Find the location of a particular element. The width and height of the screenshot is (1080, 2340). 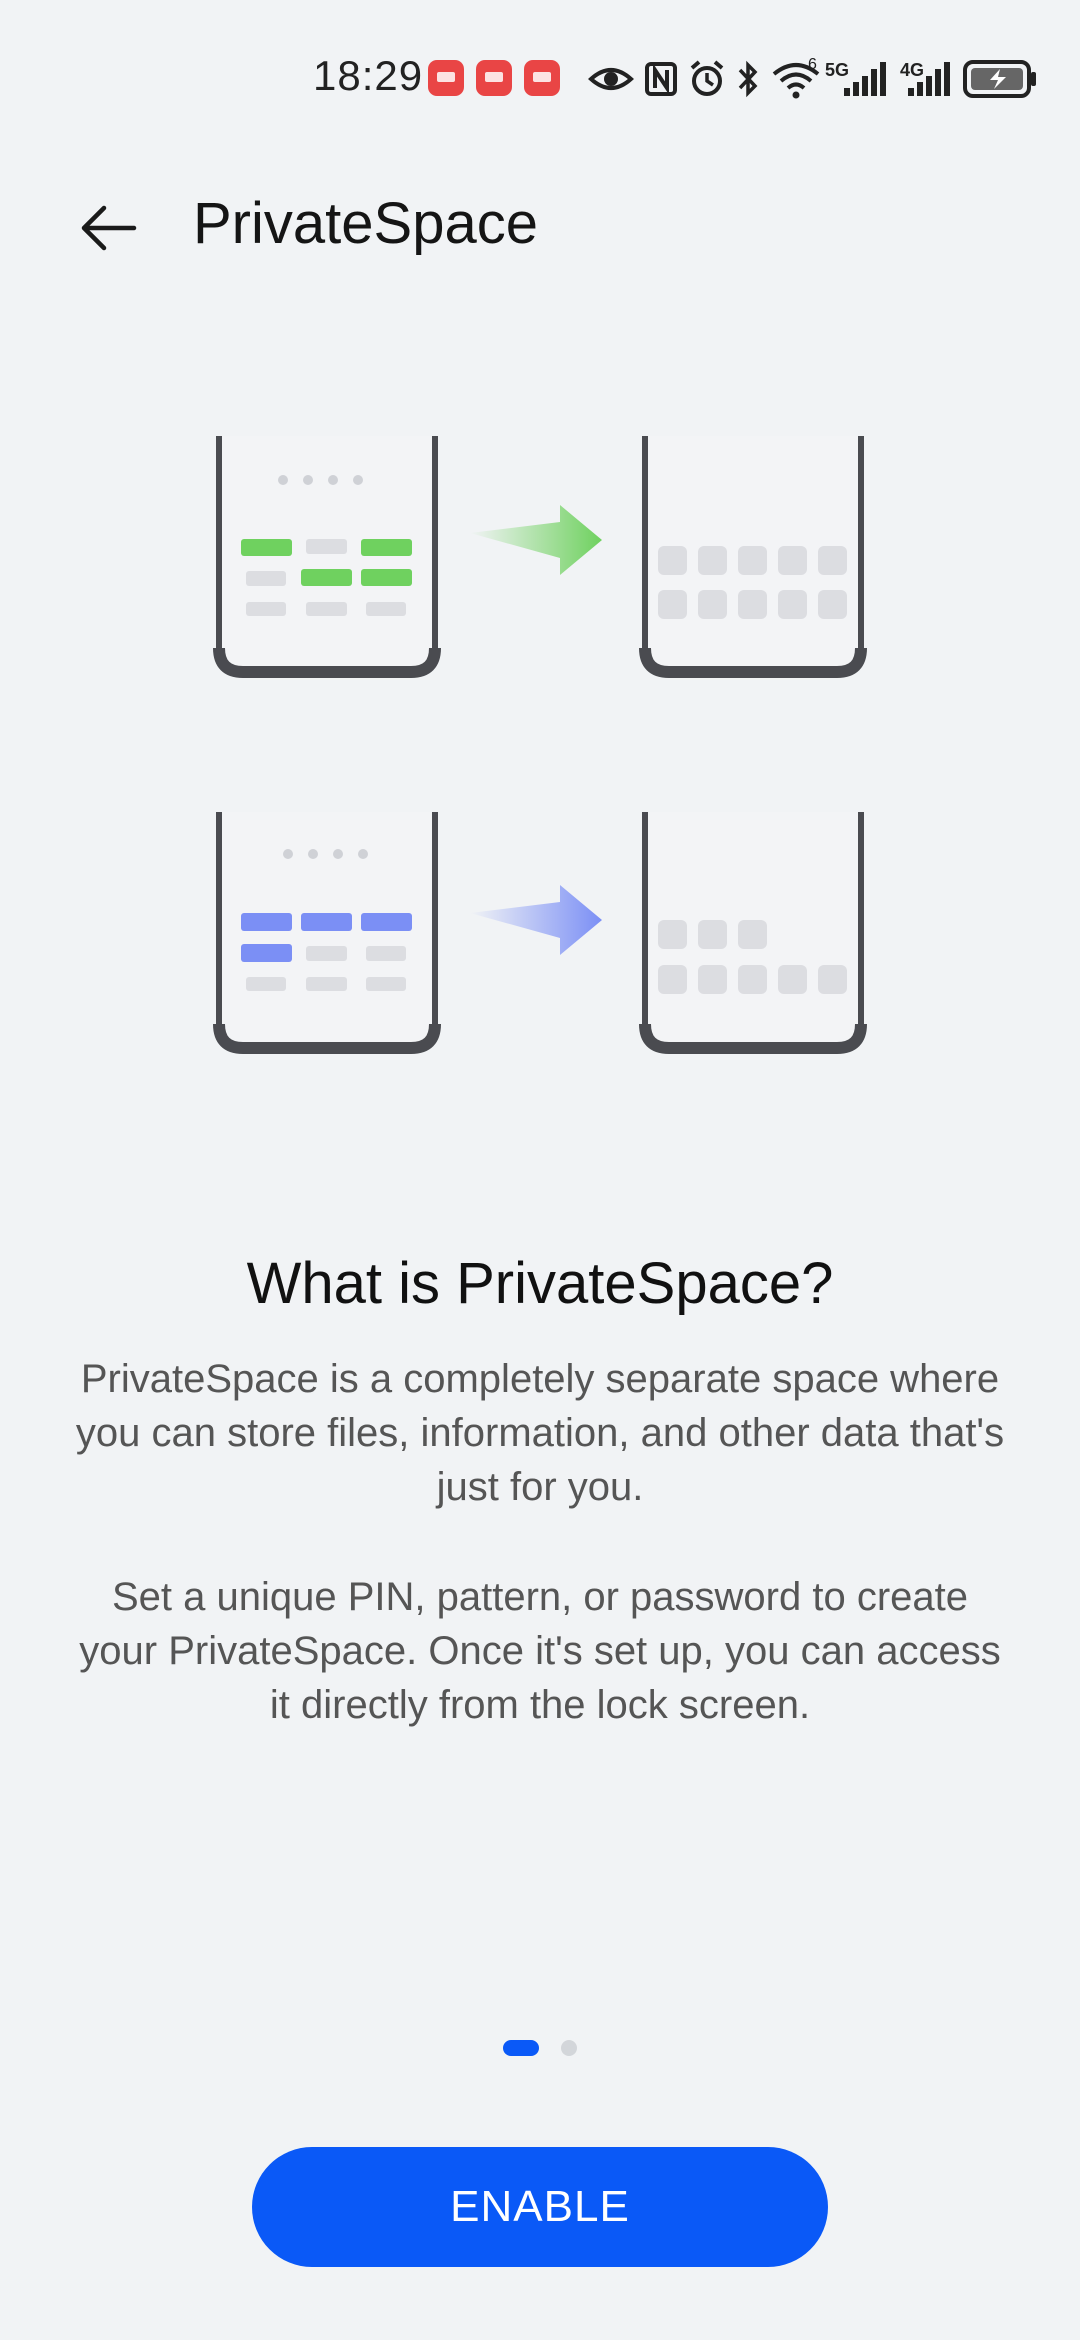

enable-button: ENABLE is located at coordinates (540, 2207).